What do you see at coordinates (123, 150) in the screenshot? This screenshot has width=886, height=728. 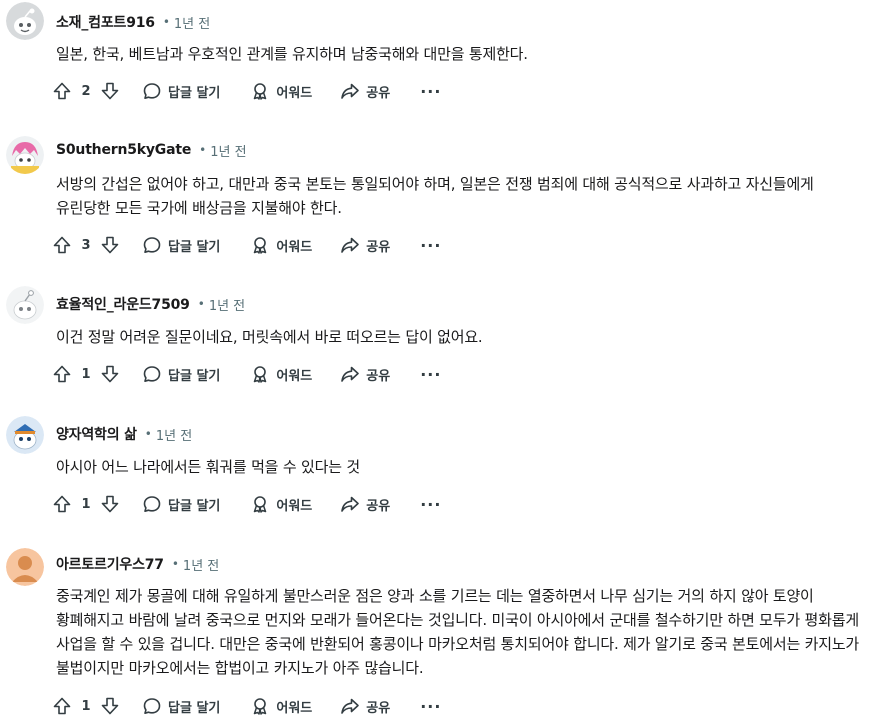 I see `username: S0uthern5kyGate` at bounding box center [123, 150].